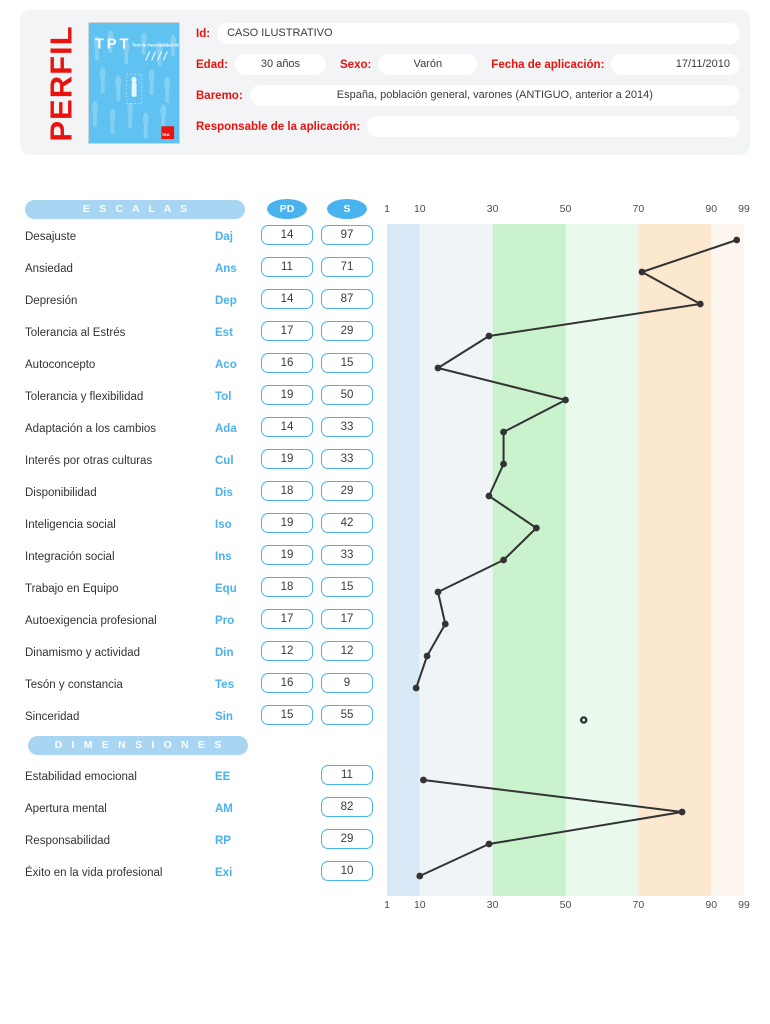 The image size is (770, 1024). Describe the element at coordinates (347, 807) in the screenshot. I see `s-value: 82` at that location.